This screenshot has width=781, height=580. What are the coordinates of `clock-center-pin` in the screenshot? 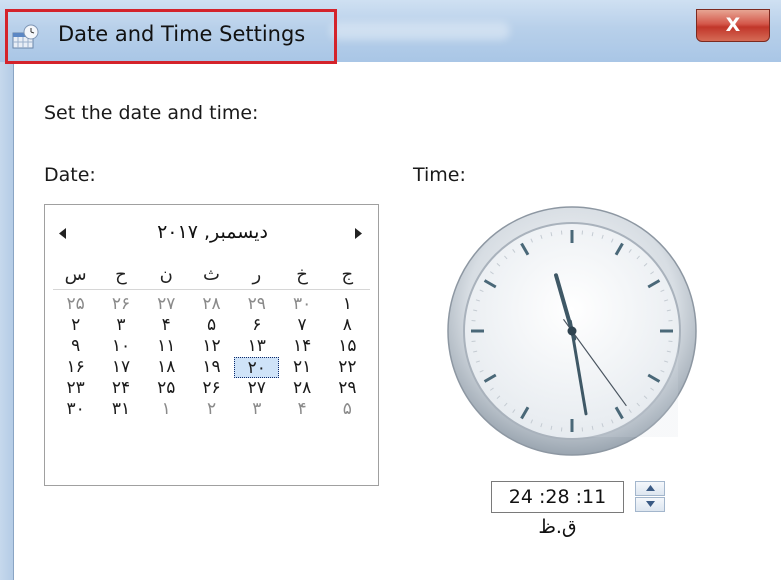 It's located at (572, 331).